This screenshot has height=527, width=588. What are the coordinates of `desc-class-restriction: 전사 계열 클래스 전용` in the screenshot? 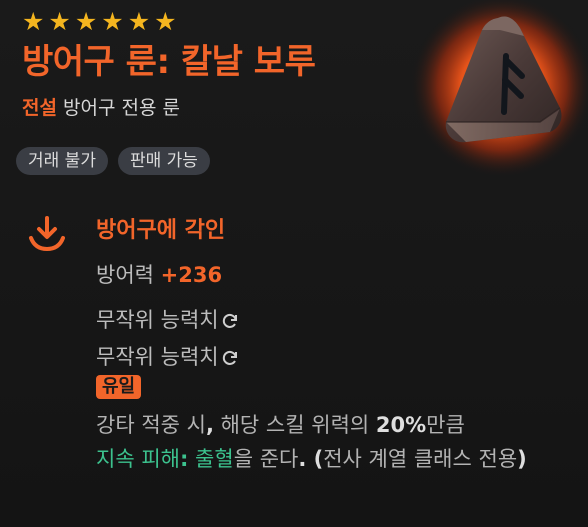 It's located at (420, 459).